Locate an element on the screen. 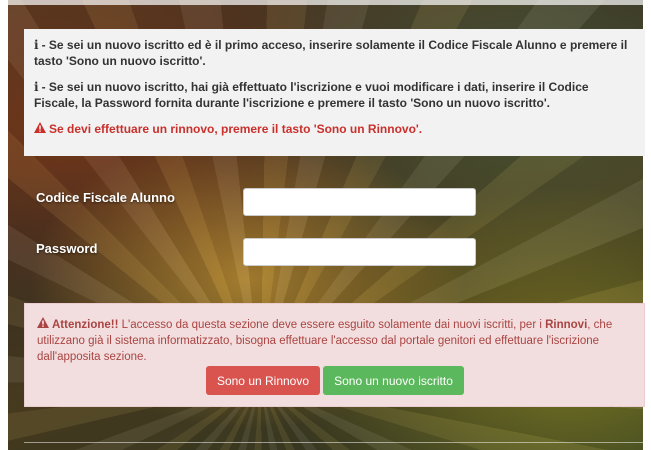 Image resolution: width=651 pixels, height=450 pixels. password-label: Password is located at coordinates (67, 248).